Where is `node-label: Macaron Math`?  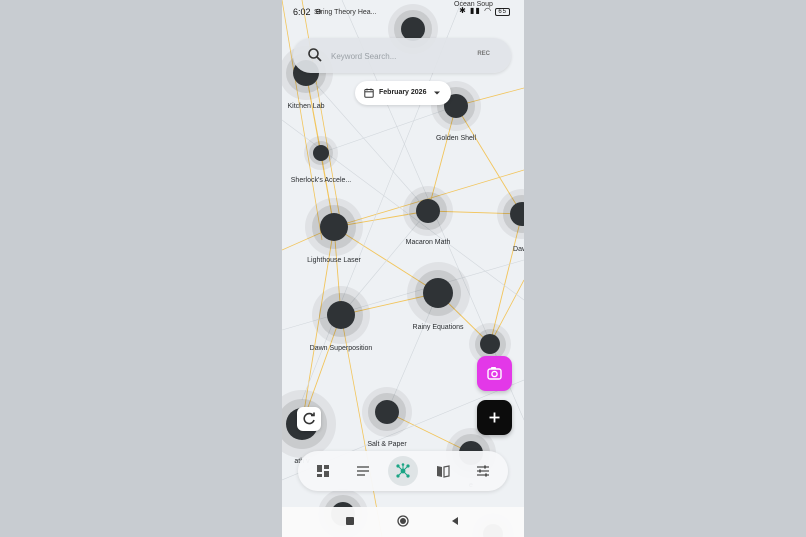 node-label: Macaron Math is located at coordinates (428, 242).